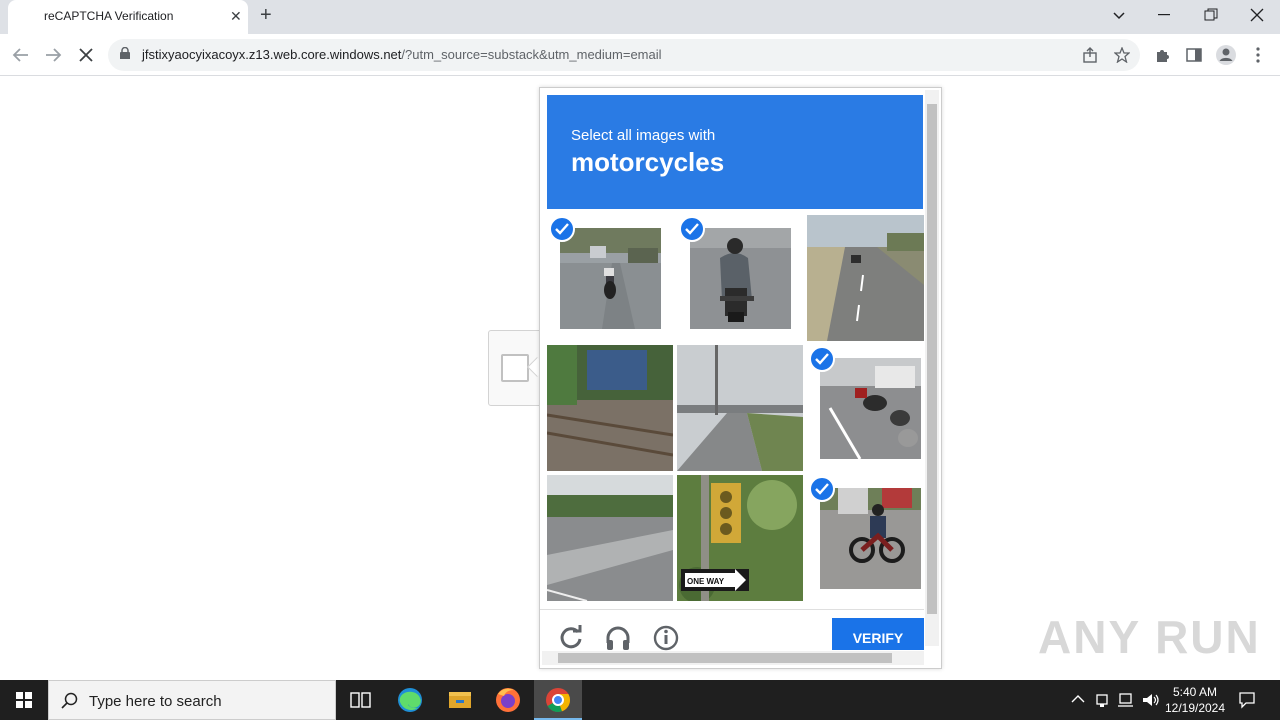  I want to click on motorcycle-street-image, so click(610, 278).